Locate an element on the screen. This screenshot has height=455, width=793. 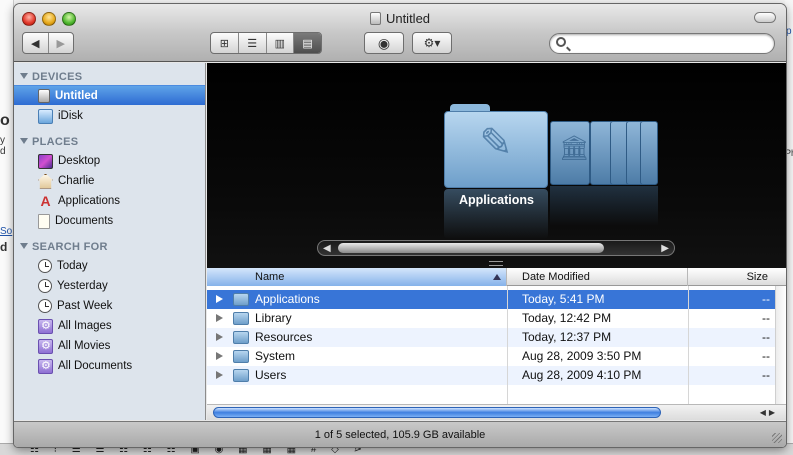
home-icon is located at coordinates (45, 181).